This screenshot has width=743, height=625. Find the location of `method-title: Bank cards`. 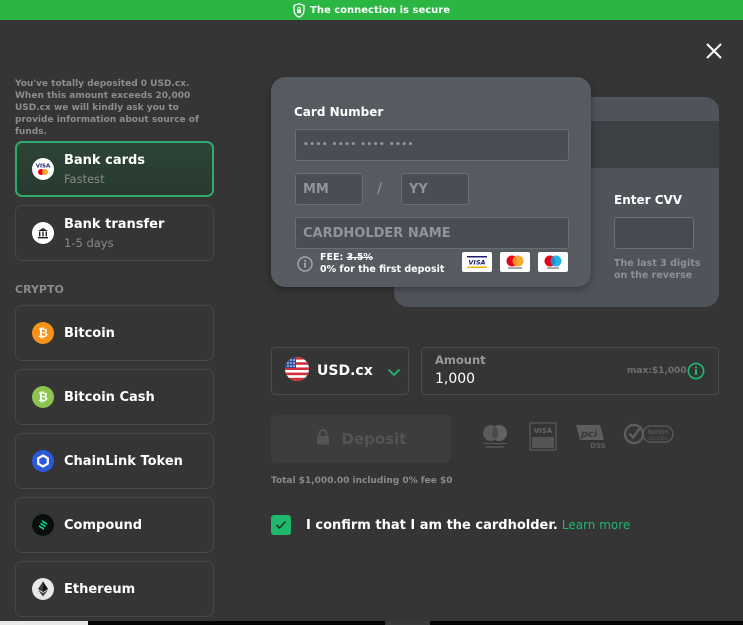

method-title: Bank cards is located at coordinates (105, 160).